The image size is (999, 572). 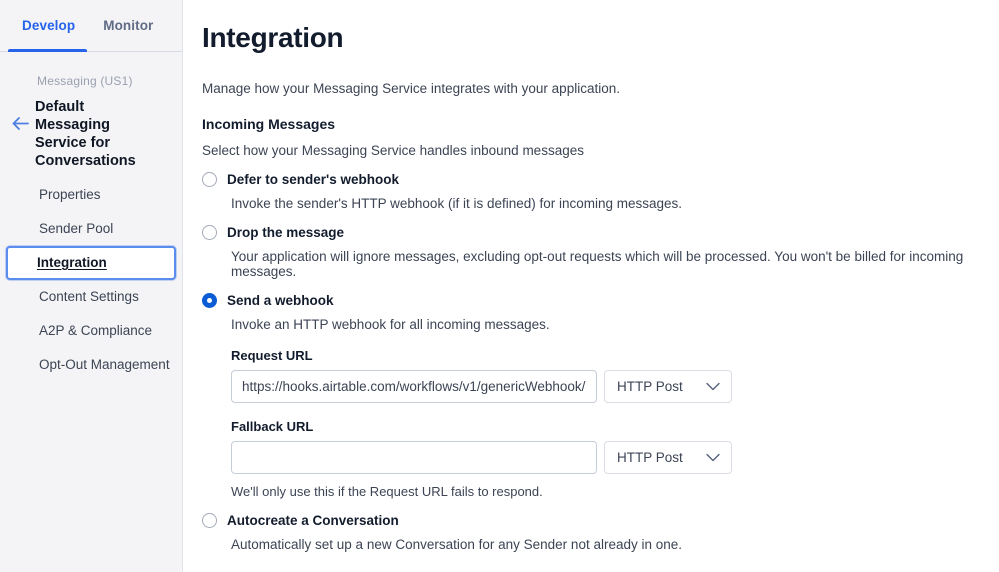 I want to click on arrow-left-icon, so click(x=20, y=114).